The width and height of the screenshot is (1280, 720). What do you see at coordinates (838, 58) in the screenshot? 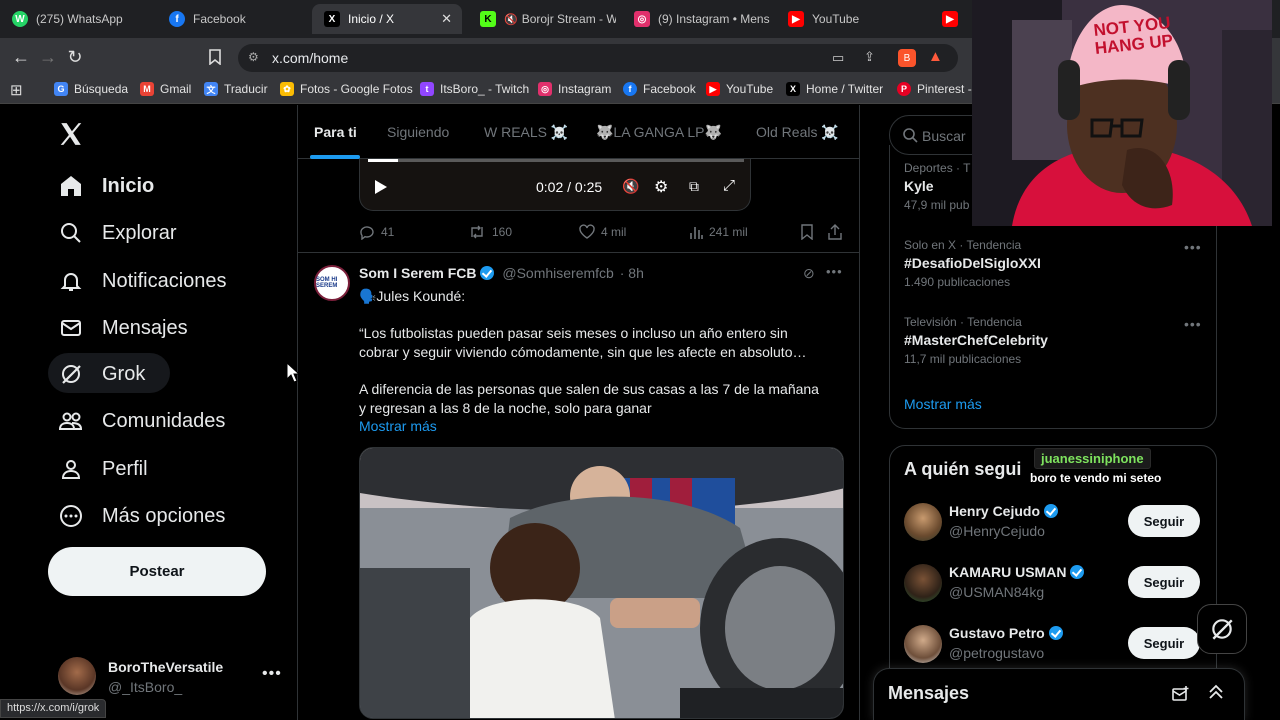
I see `cast-icon: ▭` at bounding box center [838, 58].